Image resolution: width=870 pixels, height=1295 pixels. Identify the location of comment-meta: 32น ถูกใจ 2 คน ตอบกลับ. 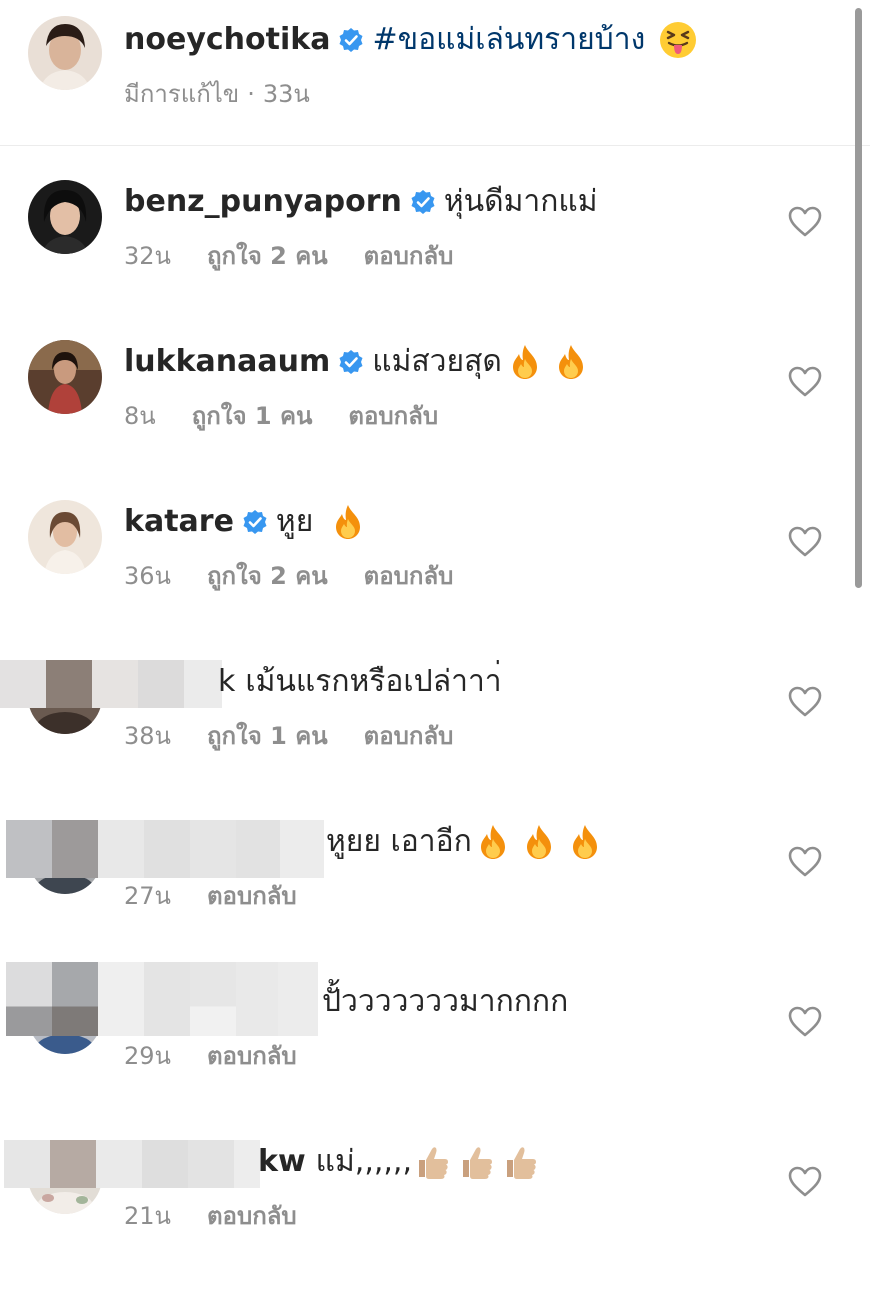
(306, 256).